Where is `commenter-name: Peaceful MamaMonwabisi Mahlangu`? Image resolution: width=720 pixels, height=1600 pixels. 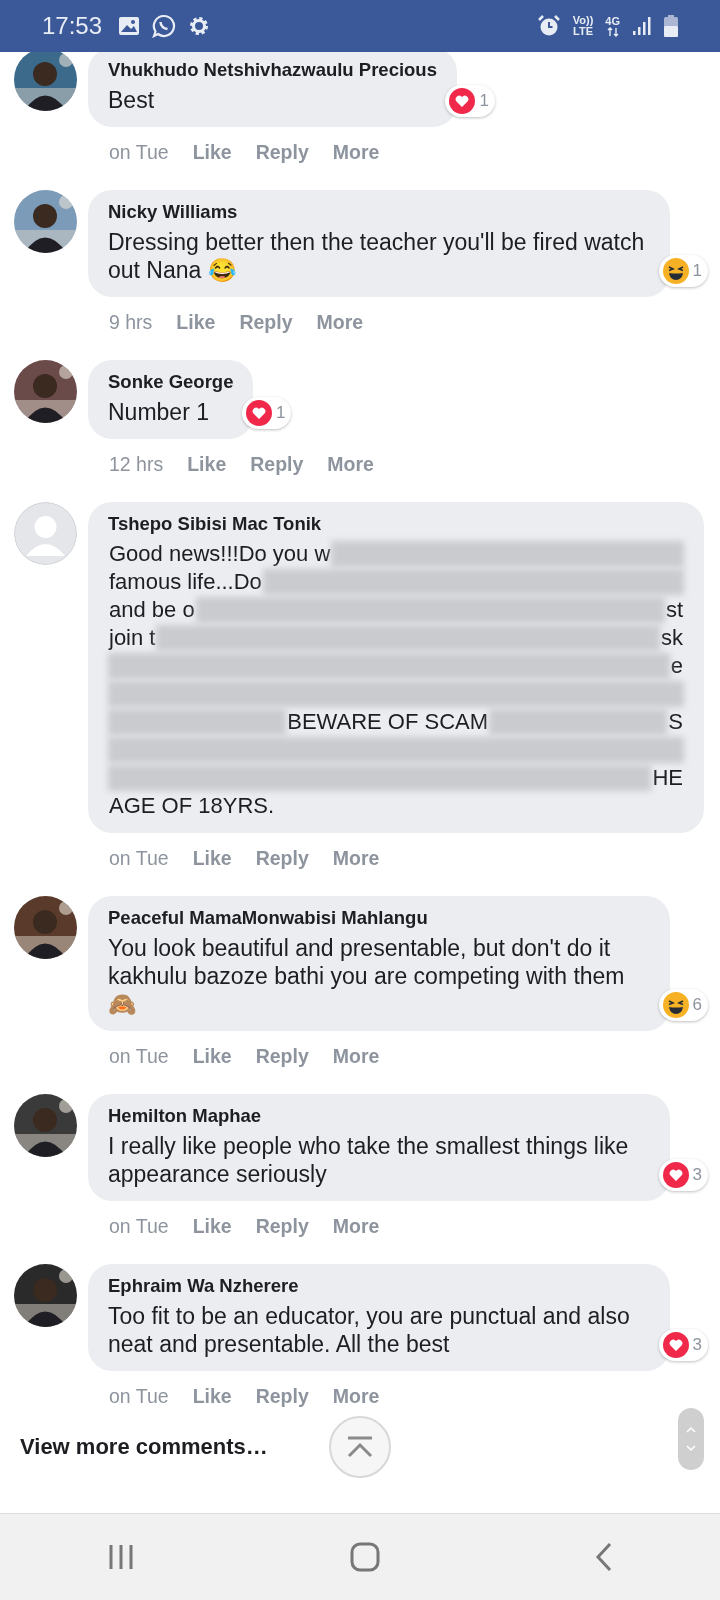
commenter-name: Peaceful MamaMonwabisi Mahlangu is located at coordinates (379, 918).